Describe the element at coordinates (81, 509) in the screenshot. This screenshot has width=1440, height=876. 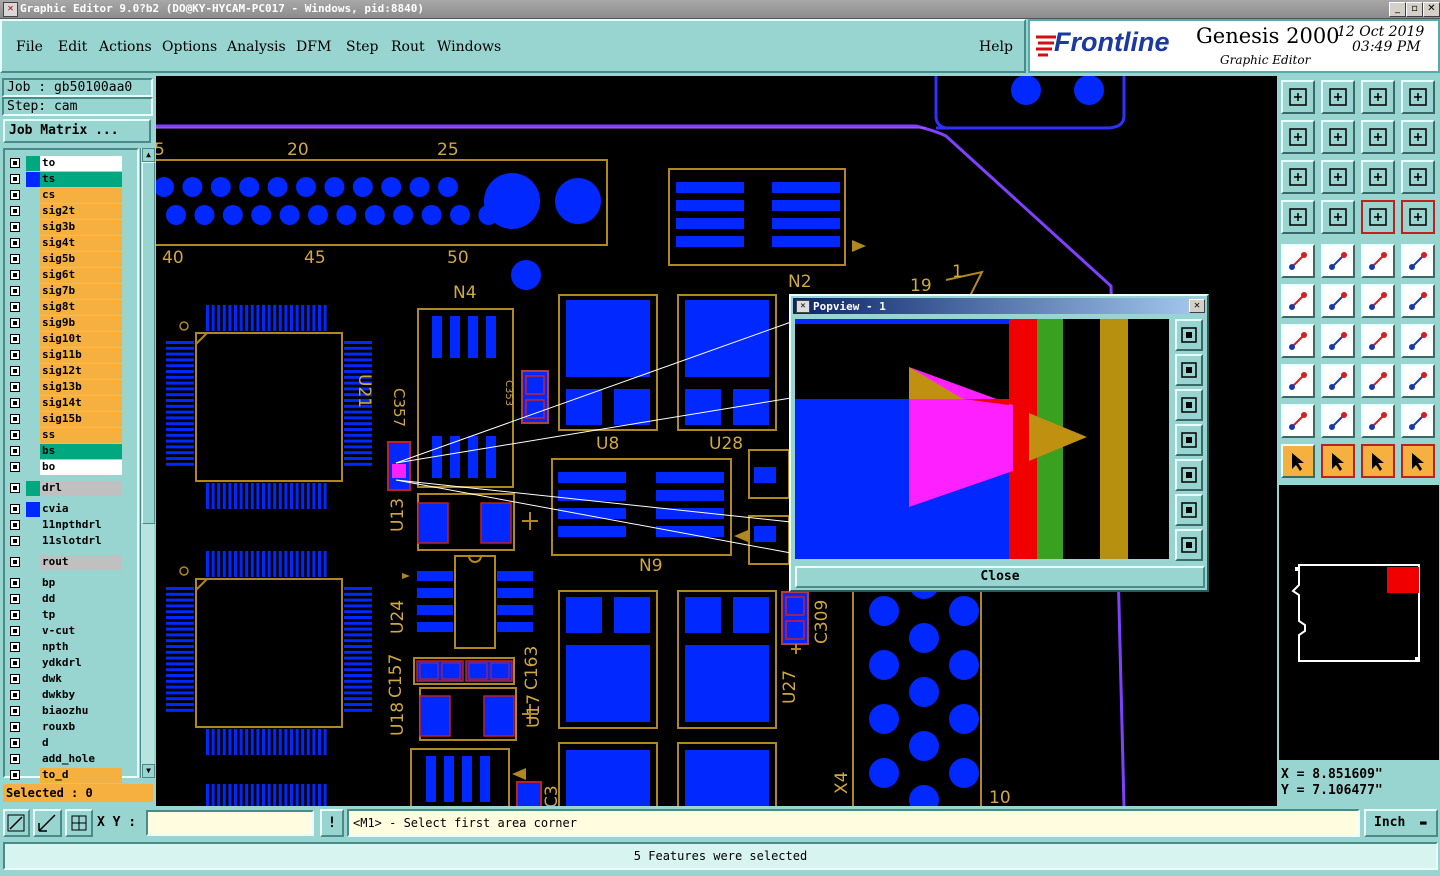
I see `layer-name: cvia` at that location.